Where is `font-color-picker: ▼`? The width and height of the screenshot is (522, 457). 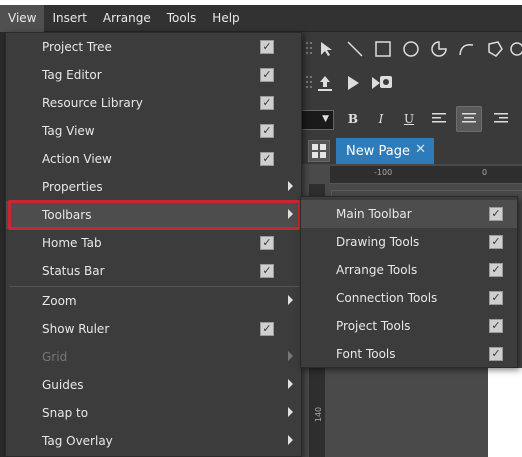 font-color-picker: ▼ is located at coordinates (317, 120).